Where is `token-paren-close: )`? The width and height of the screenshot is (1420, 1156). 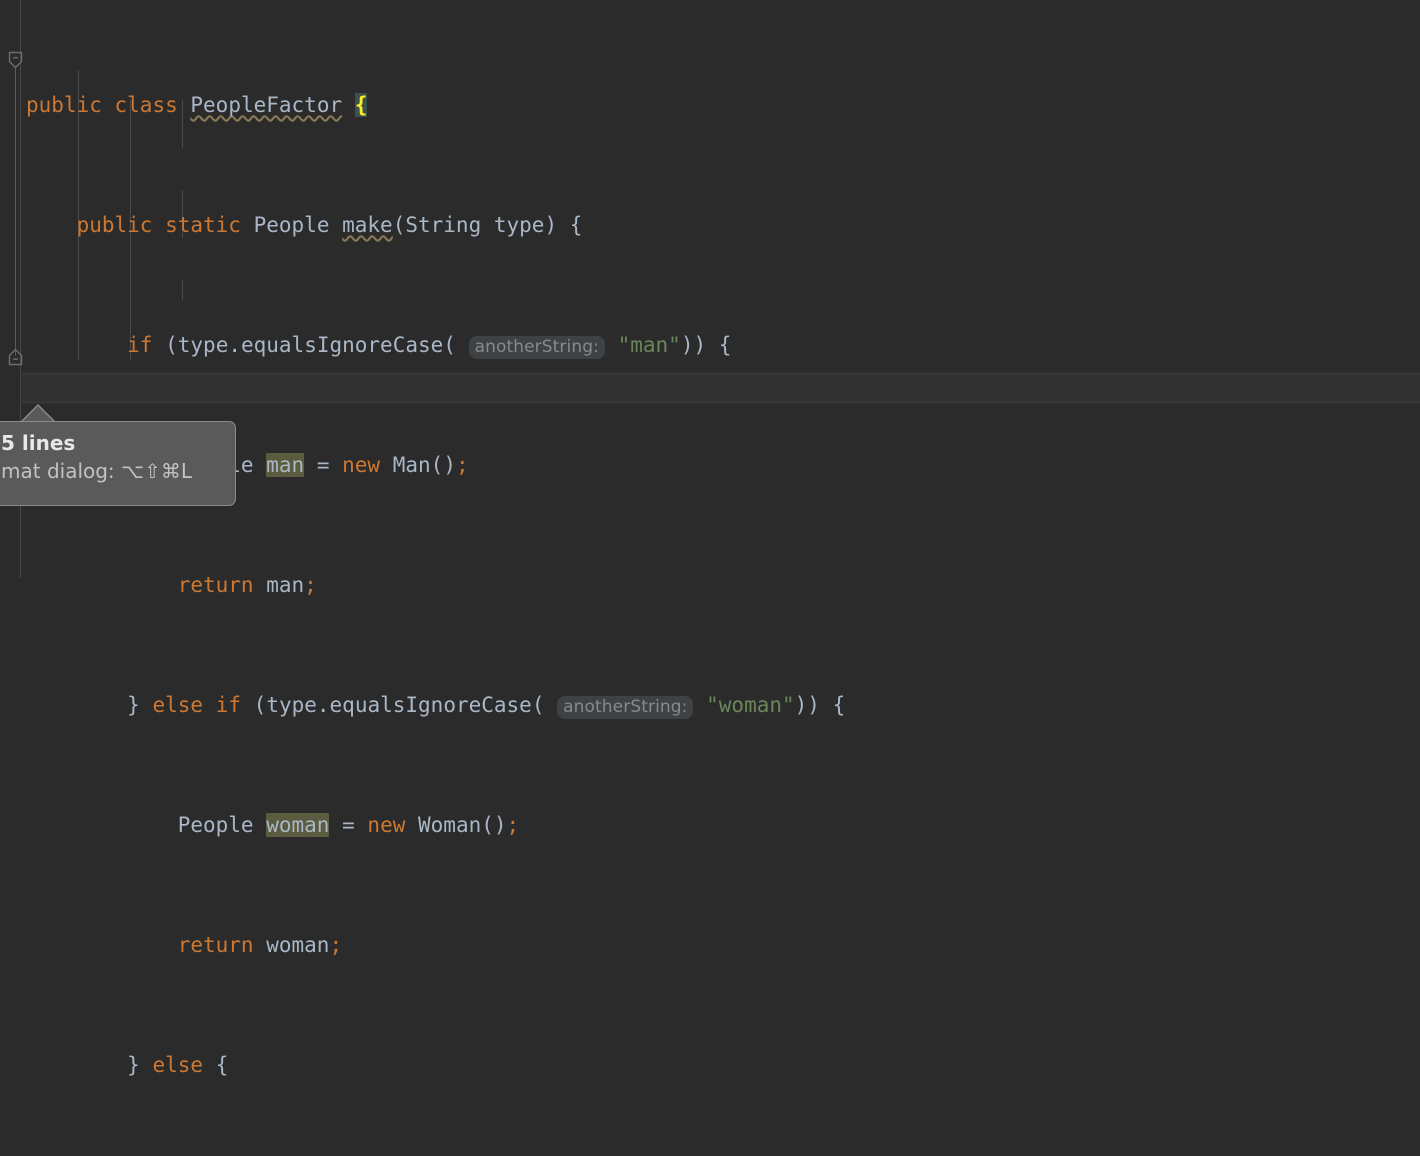 token-paren-close: ) is located at coordinates (551, 225).